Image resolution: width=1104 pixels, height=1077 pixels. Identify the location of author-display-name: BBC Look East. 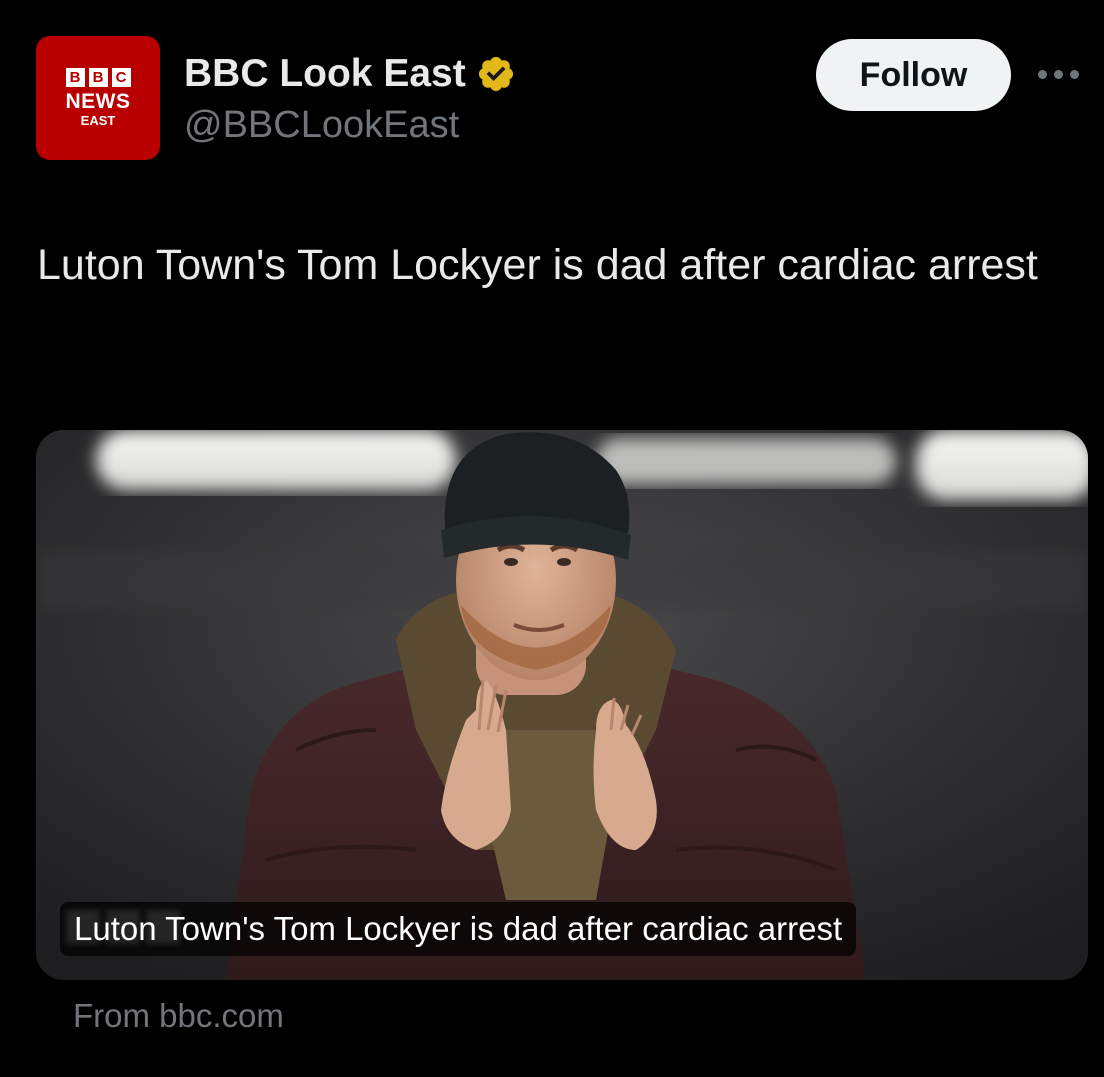
(325, 74).